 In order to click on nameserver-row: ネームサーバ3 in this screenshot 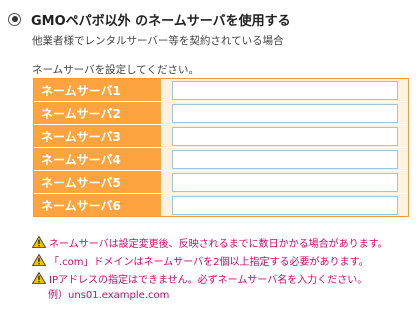, I will do `click(221, 136)`.